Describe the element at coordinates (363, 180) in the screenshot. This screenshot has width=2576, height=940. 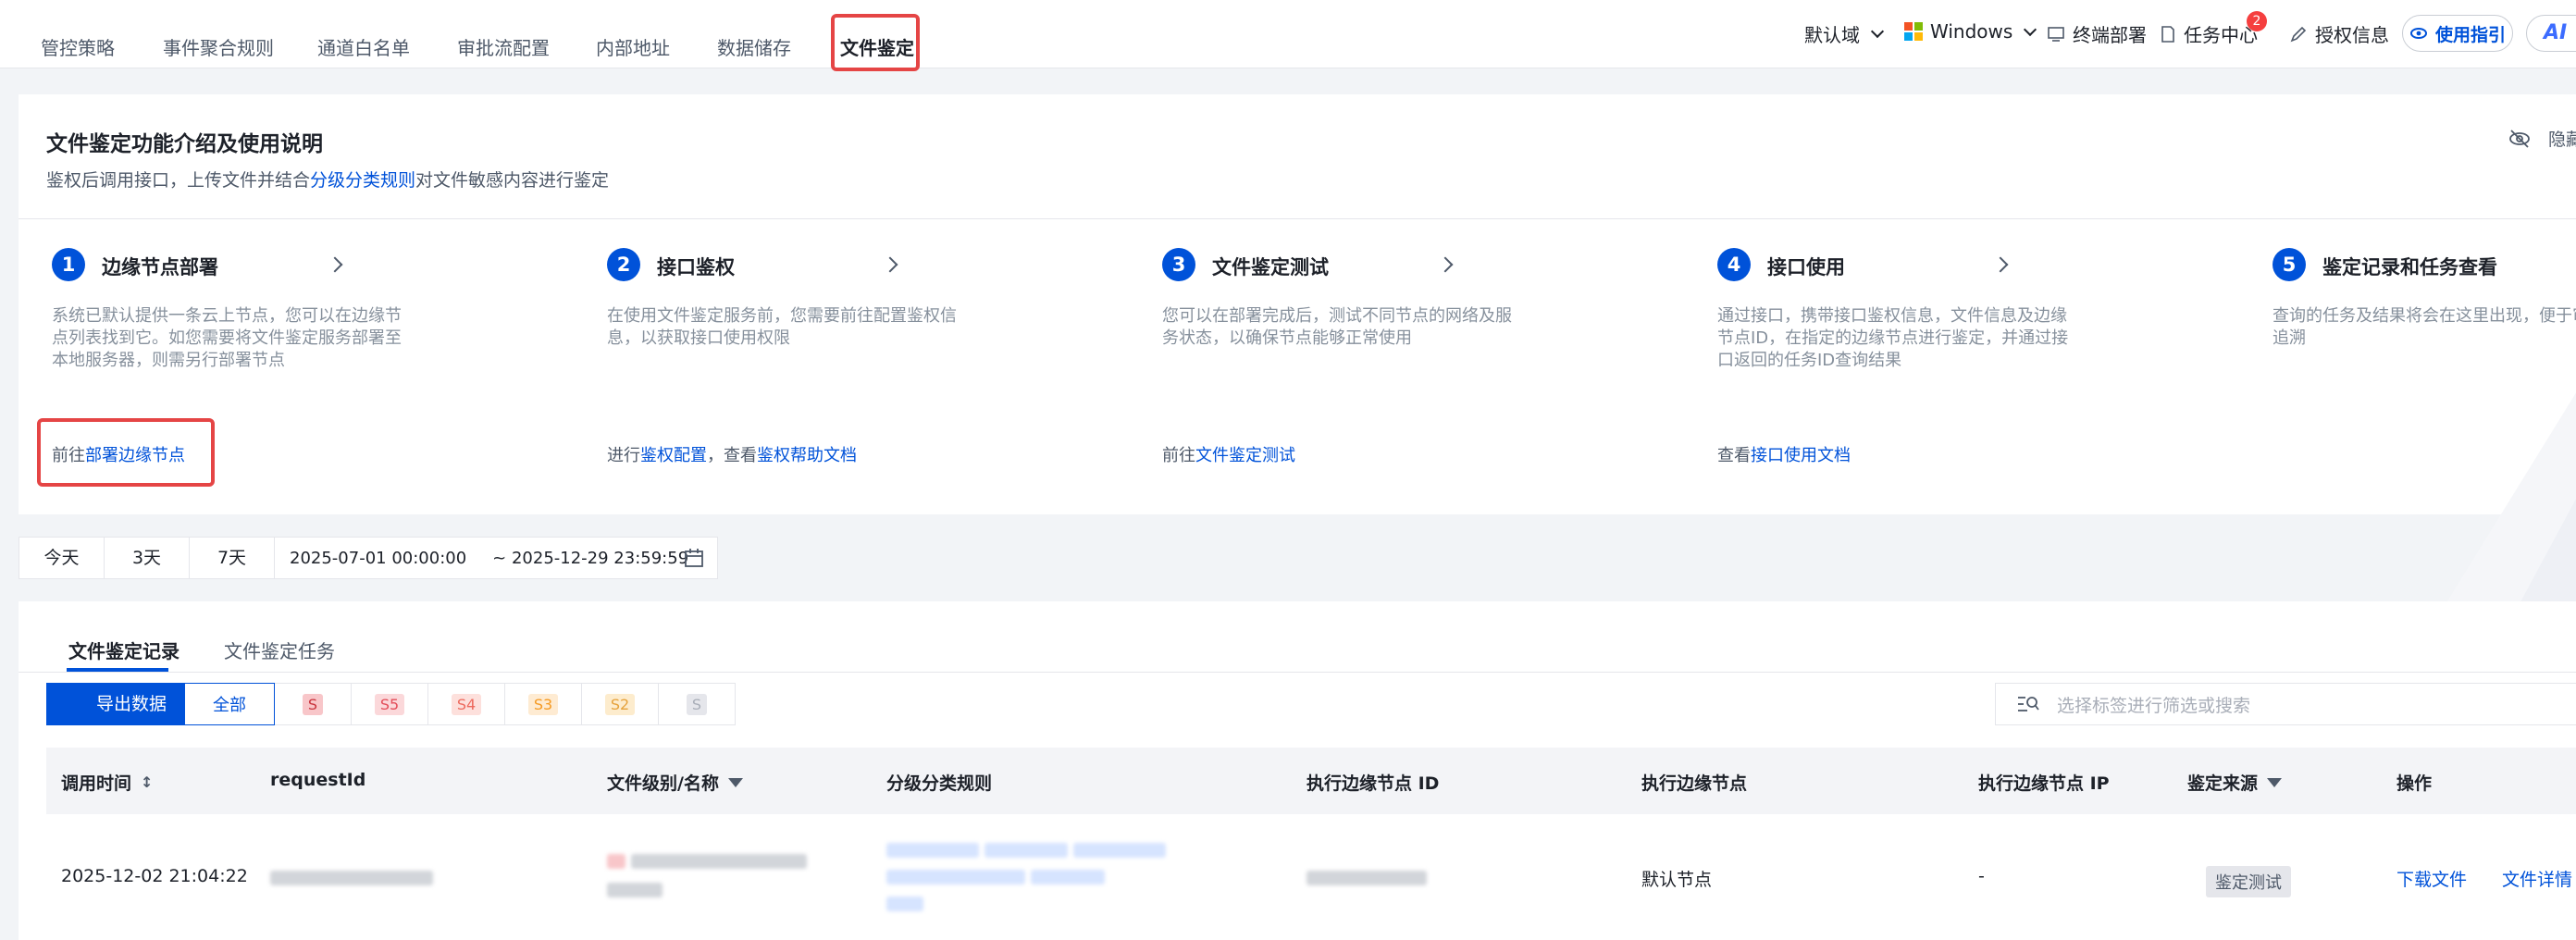
I see `classification-rules-link: 分级分类规则` at that location.